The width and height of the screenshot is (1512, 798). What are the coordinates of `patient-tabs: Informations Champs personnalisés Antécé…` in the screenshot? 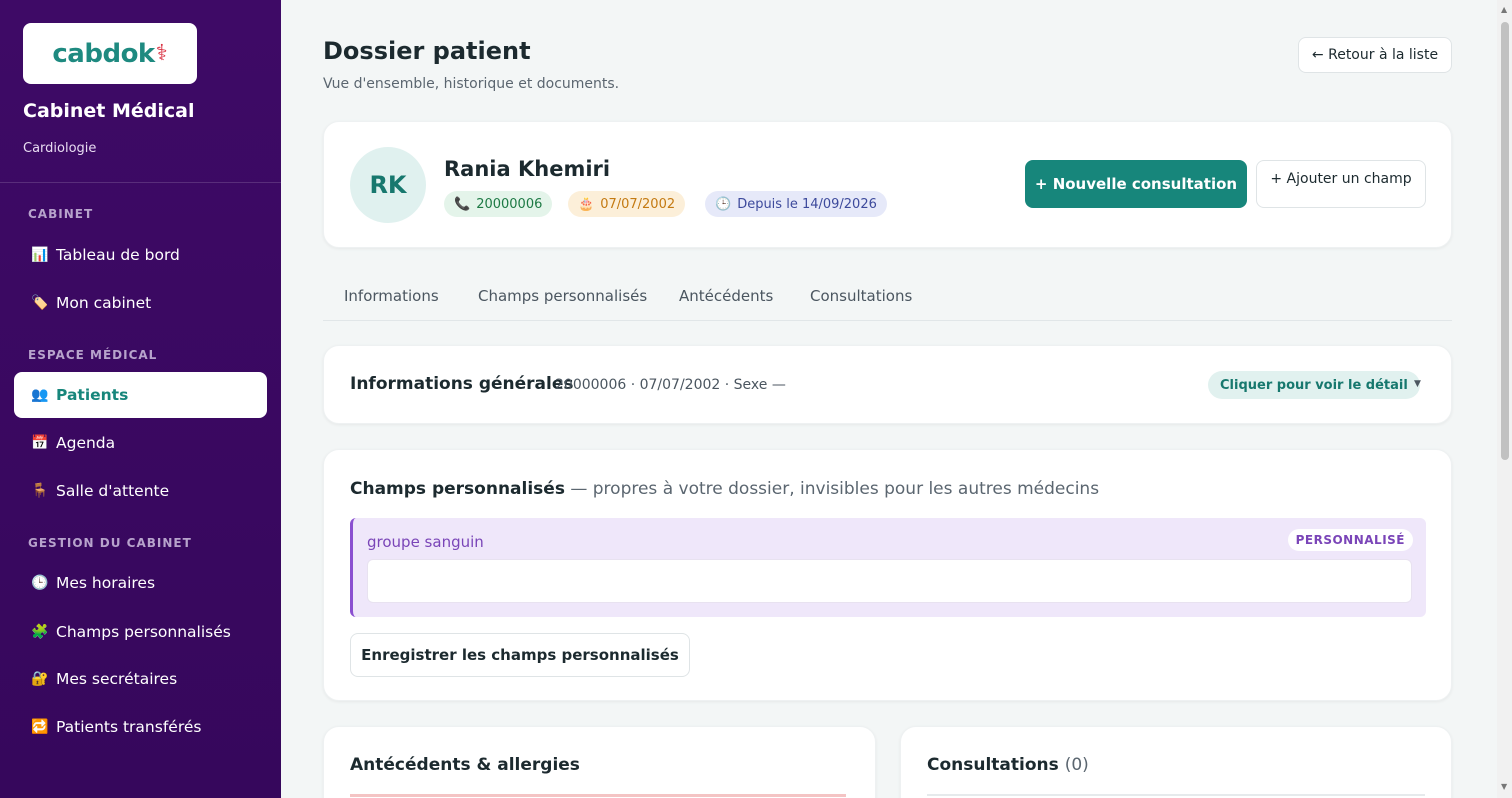 It's located at (887, 295).